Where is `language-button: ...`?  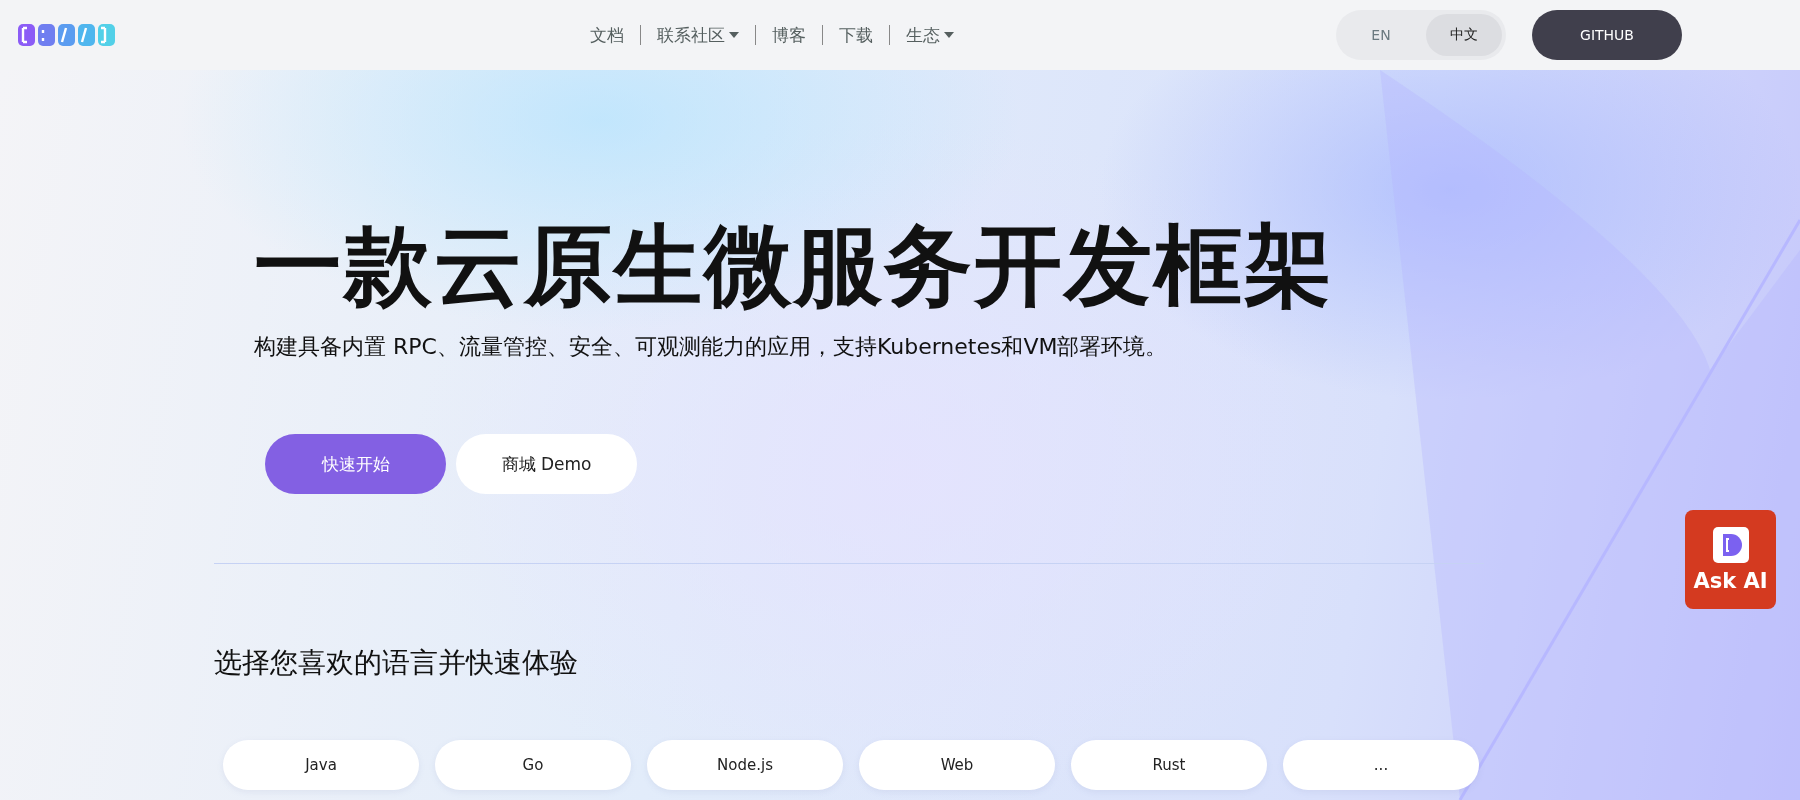 language-button: ... is located at coordinates (1381, 765).